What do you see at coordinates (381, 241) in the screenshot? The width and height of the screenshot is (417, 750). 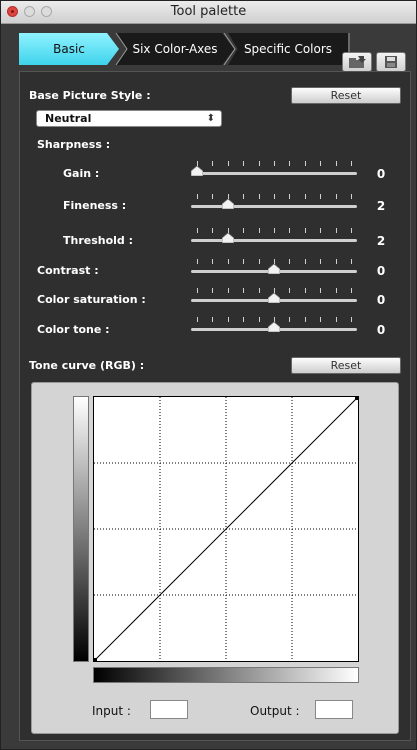 I see `threshold-value: 2` at bounding box center [381, 241].